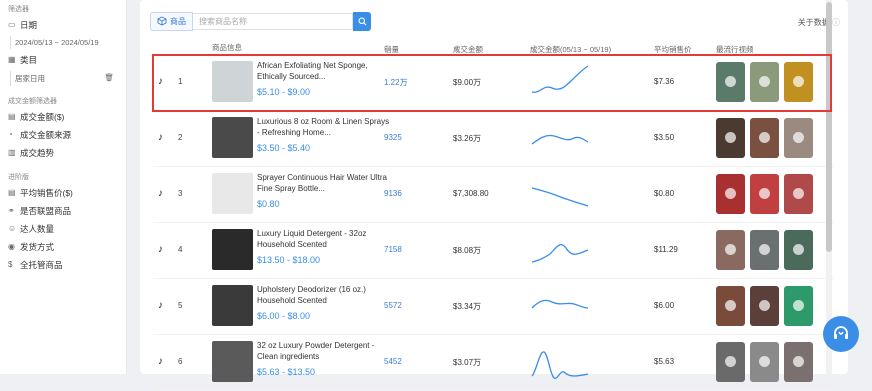  I want to click on product-price: $6.00 - $8.00, so click(284, 316).